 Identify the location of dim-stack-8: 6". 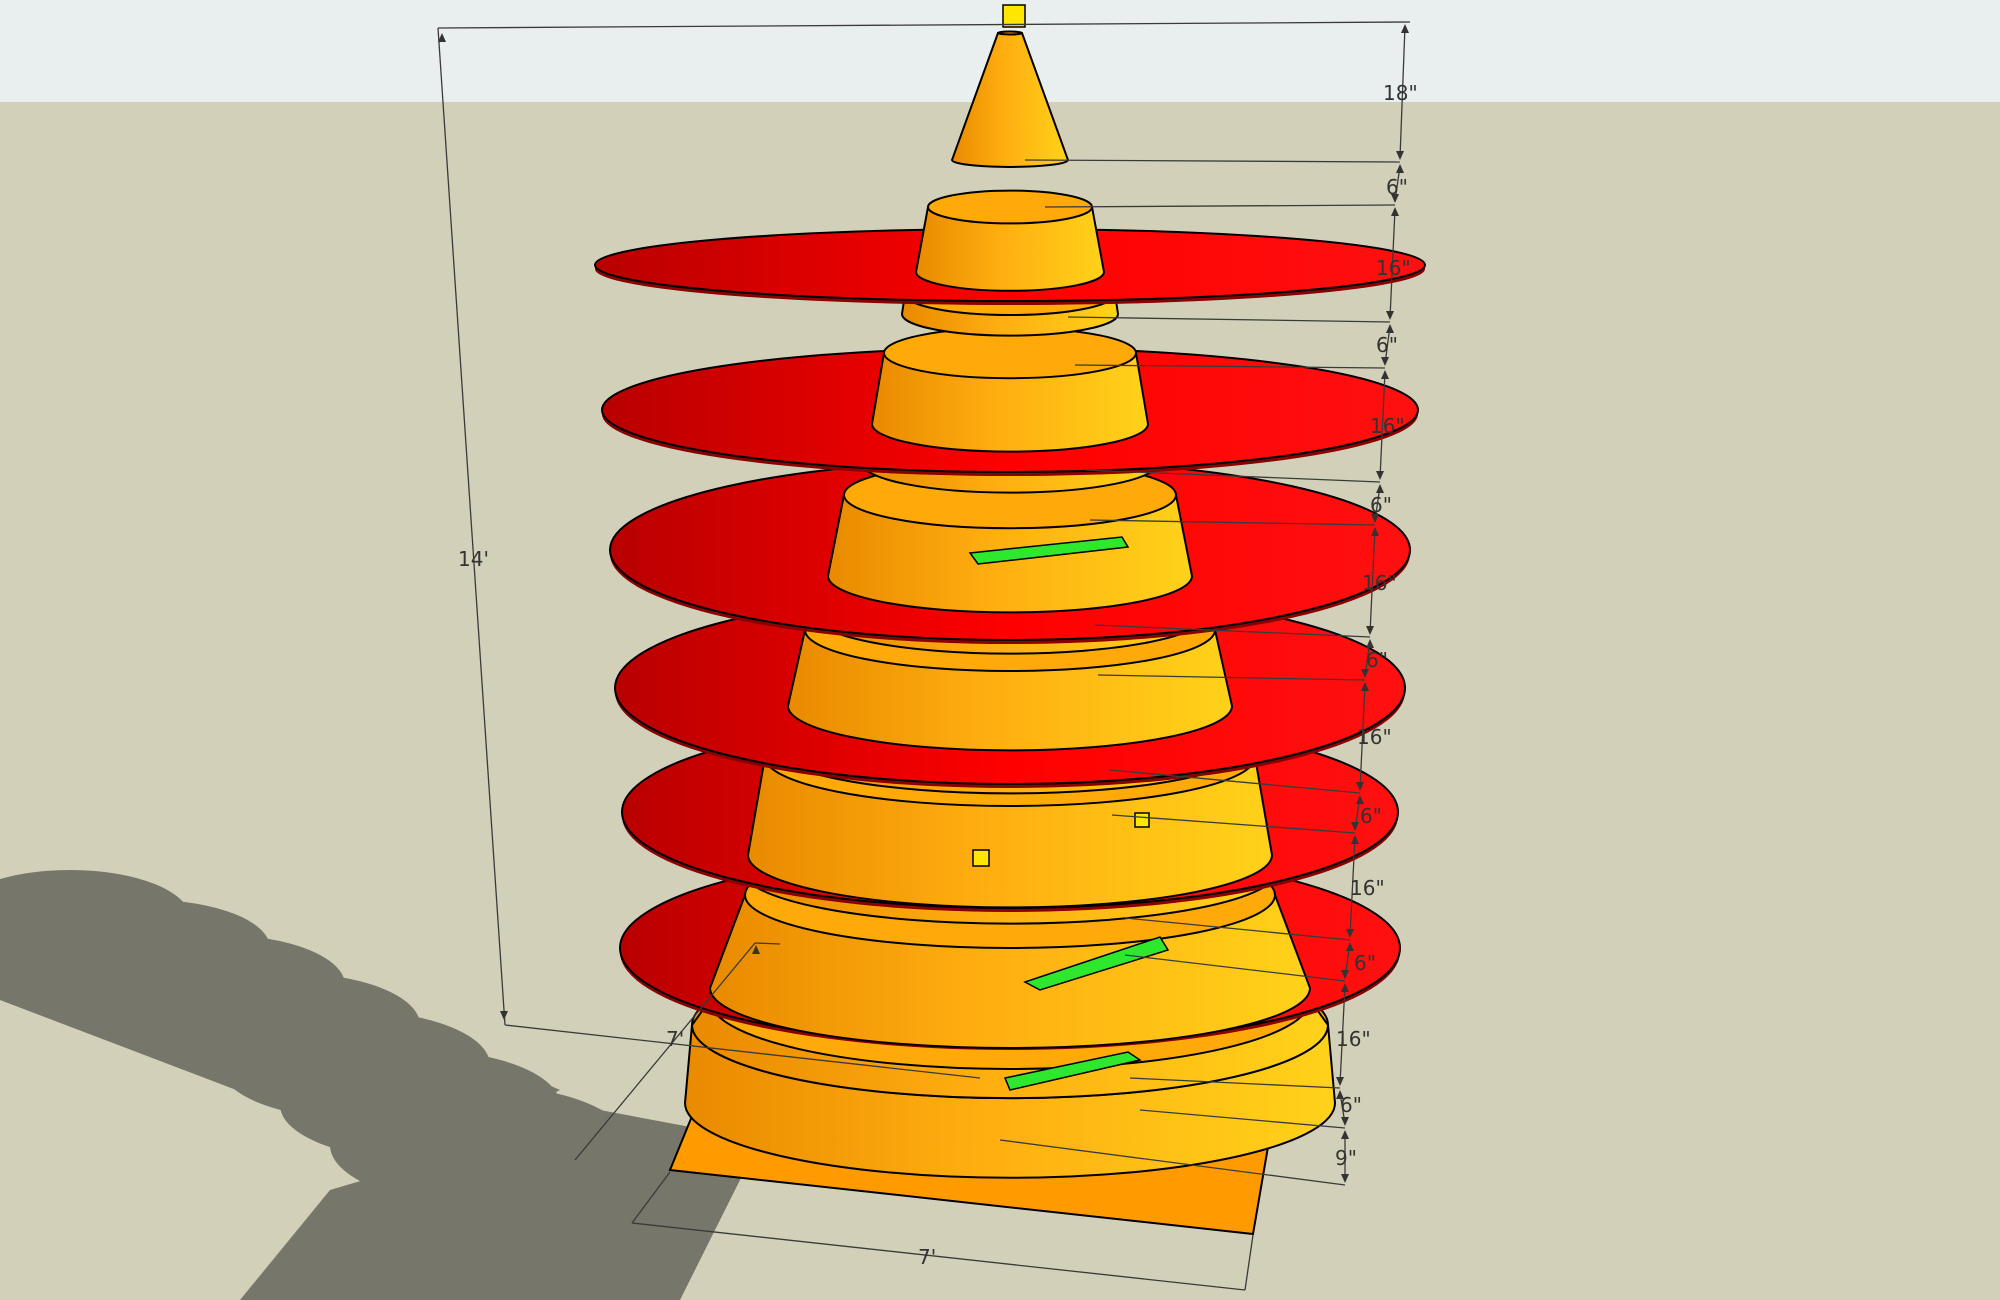
(1377, 660).